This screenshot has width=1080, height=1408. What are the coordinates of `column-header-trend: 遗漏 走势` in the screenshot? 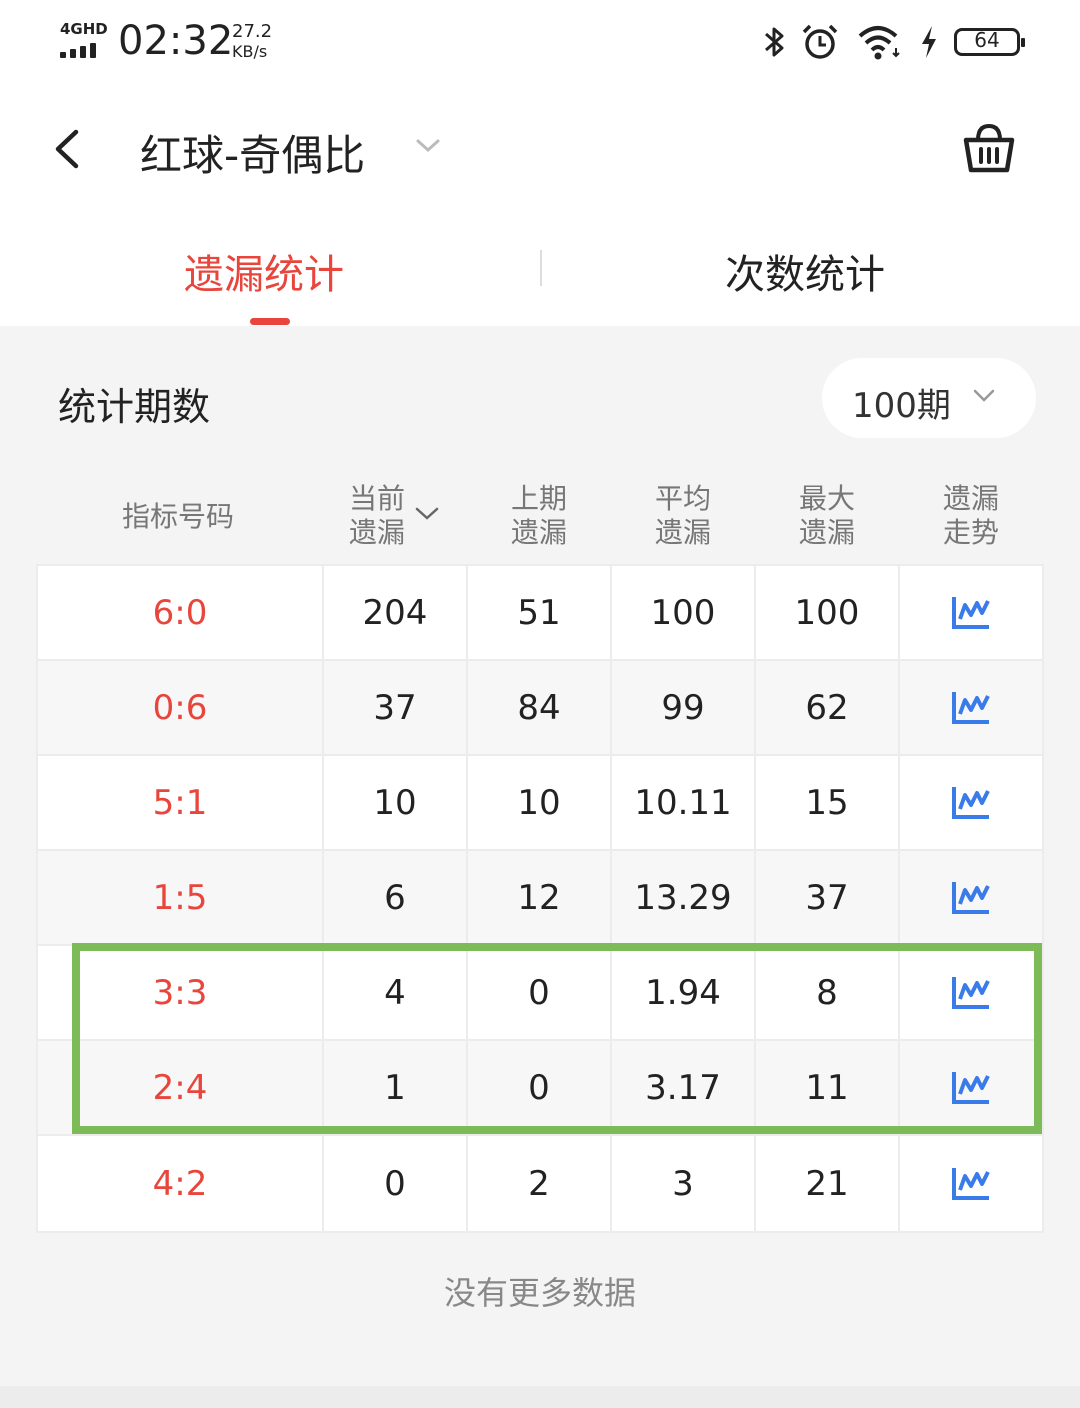 It's located at (971, 516).